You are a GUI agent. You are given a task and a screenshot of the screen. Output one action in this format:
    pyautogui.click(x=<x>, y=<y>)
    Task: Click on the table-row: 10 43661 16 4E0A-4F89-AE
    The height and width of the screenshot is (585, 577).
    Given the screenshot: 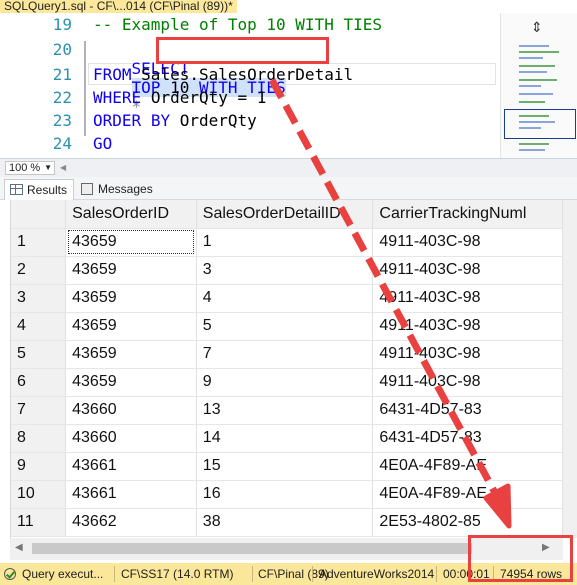 What is the action you would take?
    pyautogui.click(x=287, y=494)
    